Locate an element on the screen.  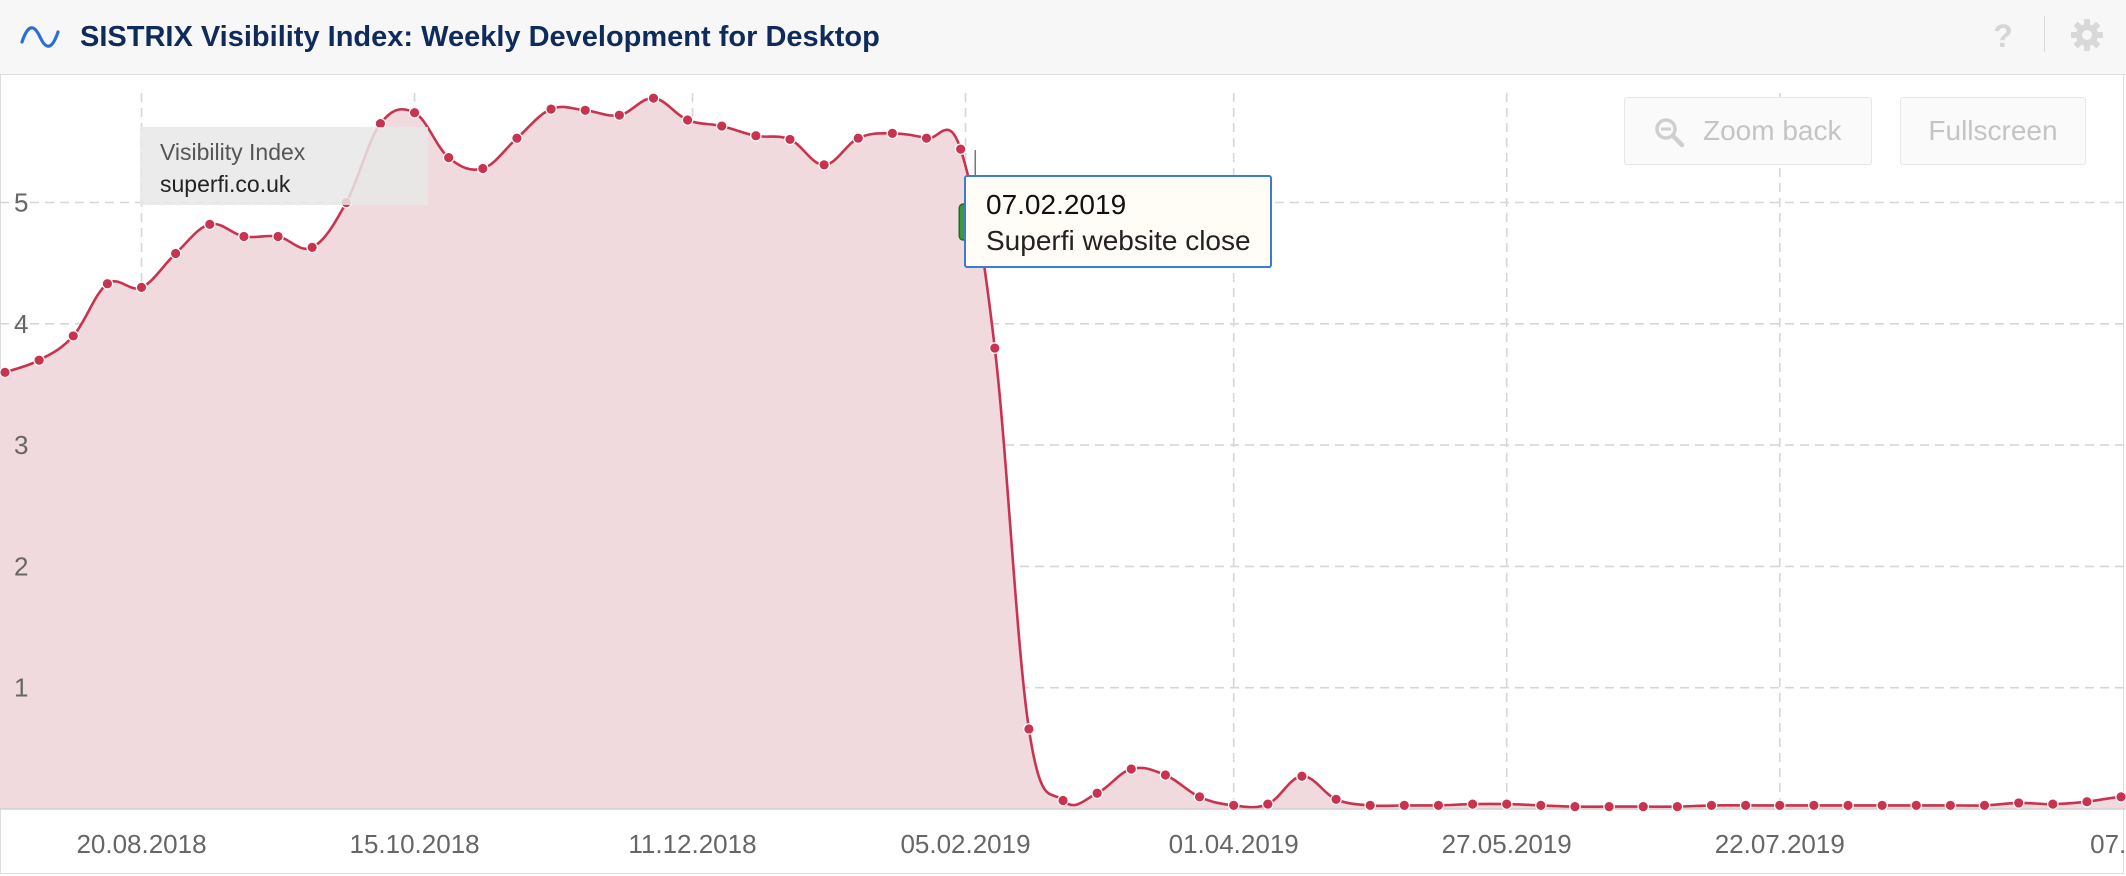
y-tick-label: 4 is located at coordinates (21, 324).